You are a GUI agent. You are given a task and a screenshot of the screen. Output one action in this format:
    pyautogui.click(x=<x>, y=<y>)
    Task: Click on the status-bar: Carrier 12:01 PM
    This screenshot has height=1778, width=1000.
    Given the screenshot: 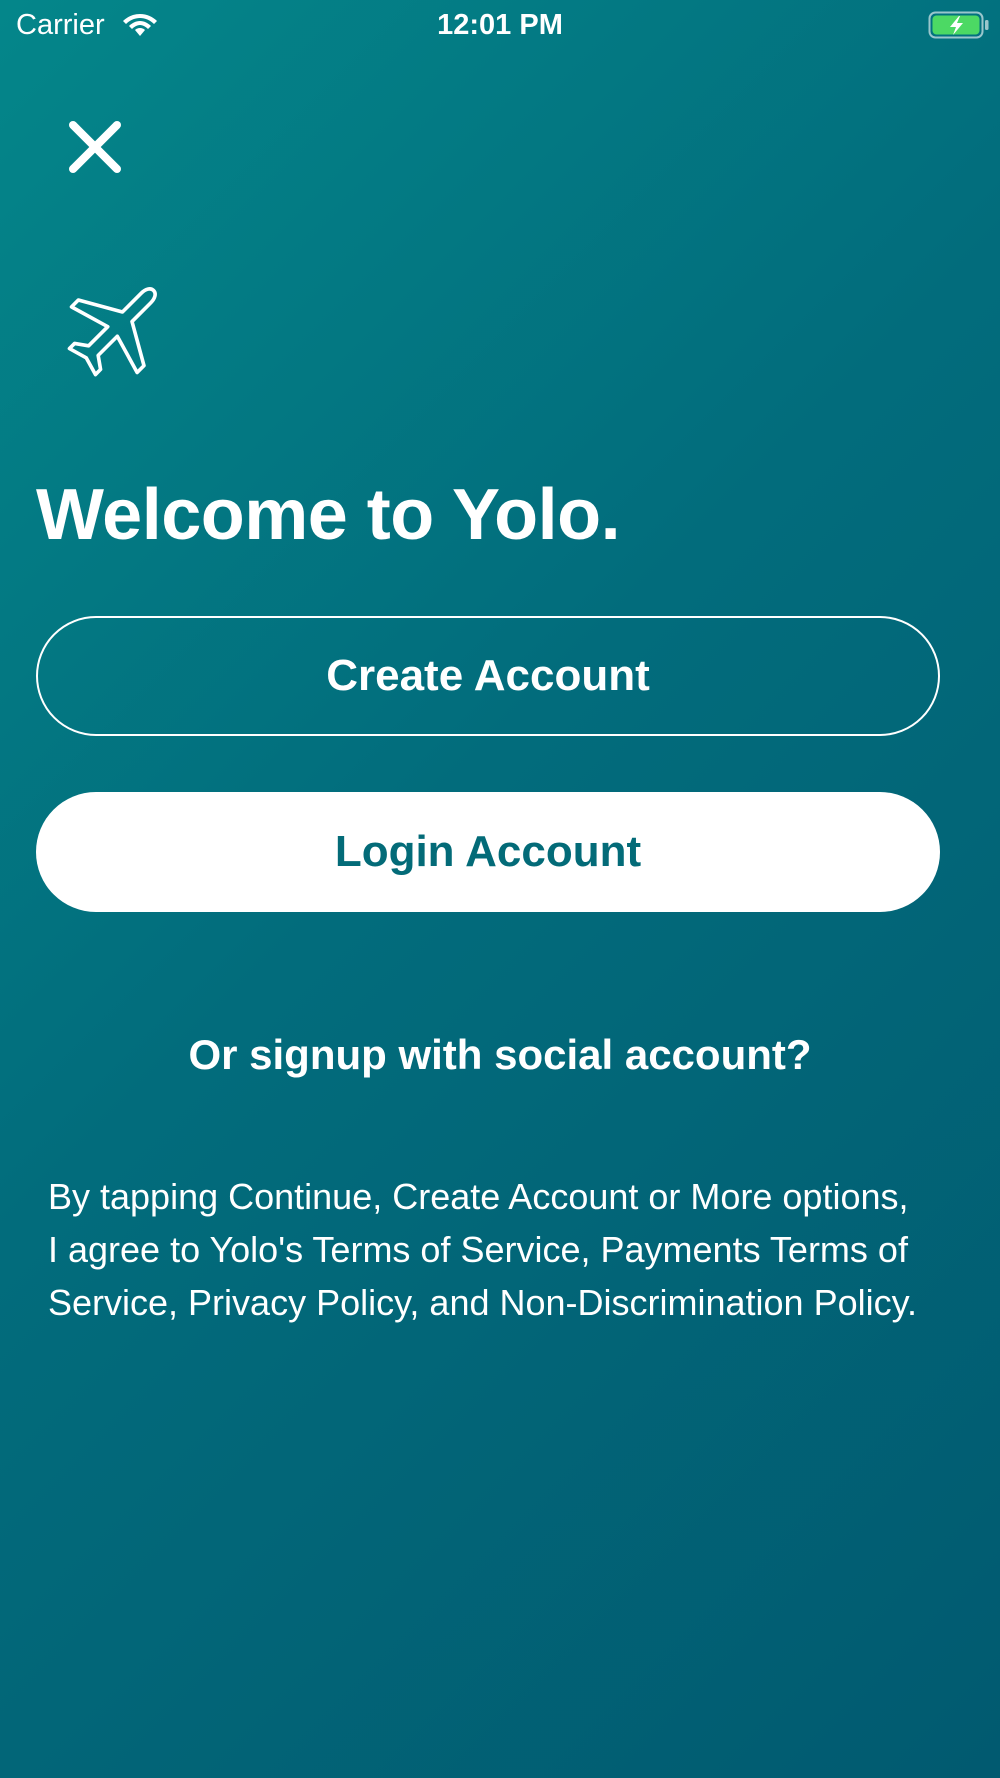 What is the action you would take?
    pyautogui.click(x=500, y=26)
    